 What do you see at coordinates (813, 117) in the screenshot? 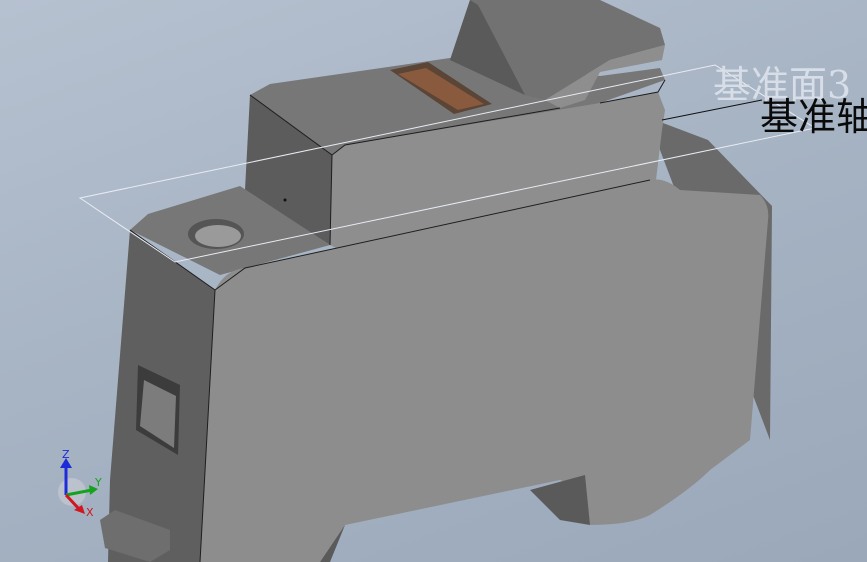
I see `datum-axis-label: 基准轴` at bounding box center [813, 117].